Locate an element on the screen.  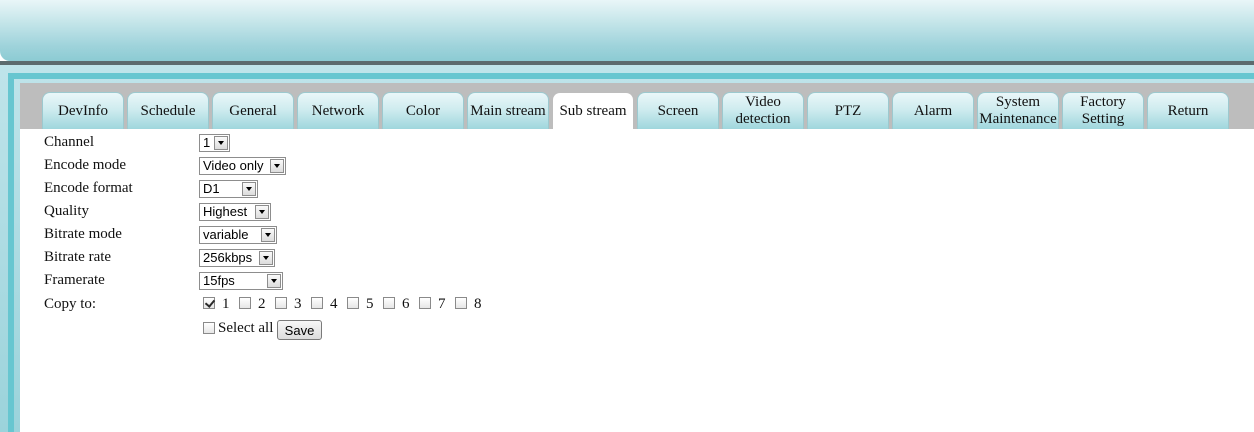
tab-label: Main stream is located at coordinates (508, 110).